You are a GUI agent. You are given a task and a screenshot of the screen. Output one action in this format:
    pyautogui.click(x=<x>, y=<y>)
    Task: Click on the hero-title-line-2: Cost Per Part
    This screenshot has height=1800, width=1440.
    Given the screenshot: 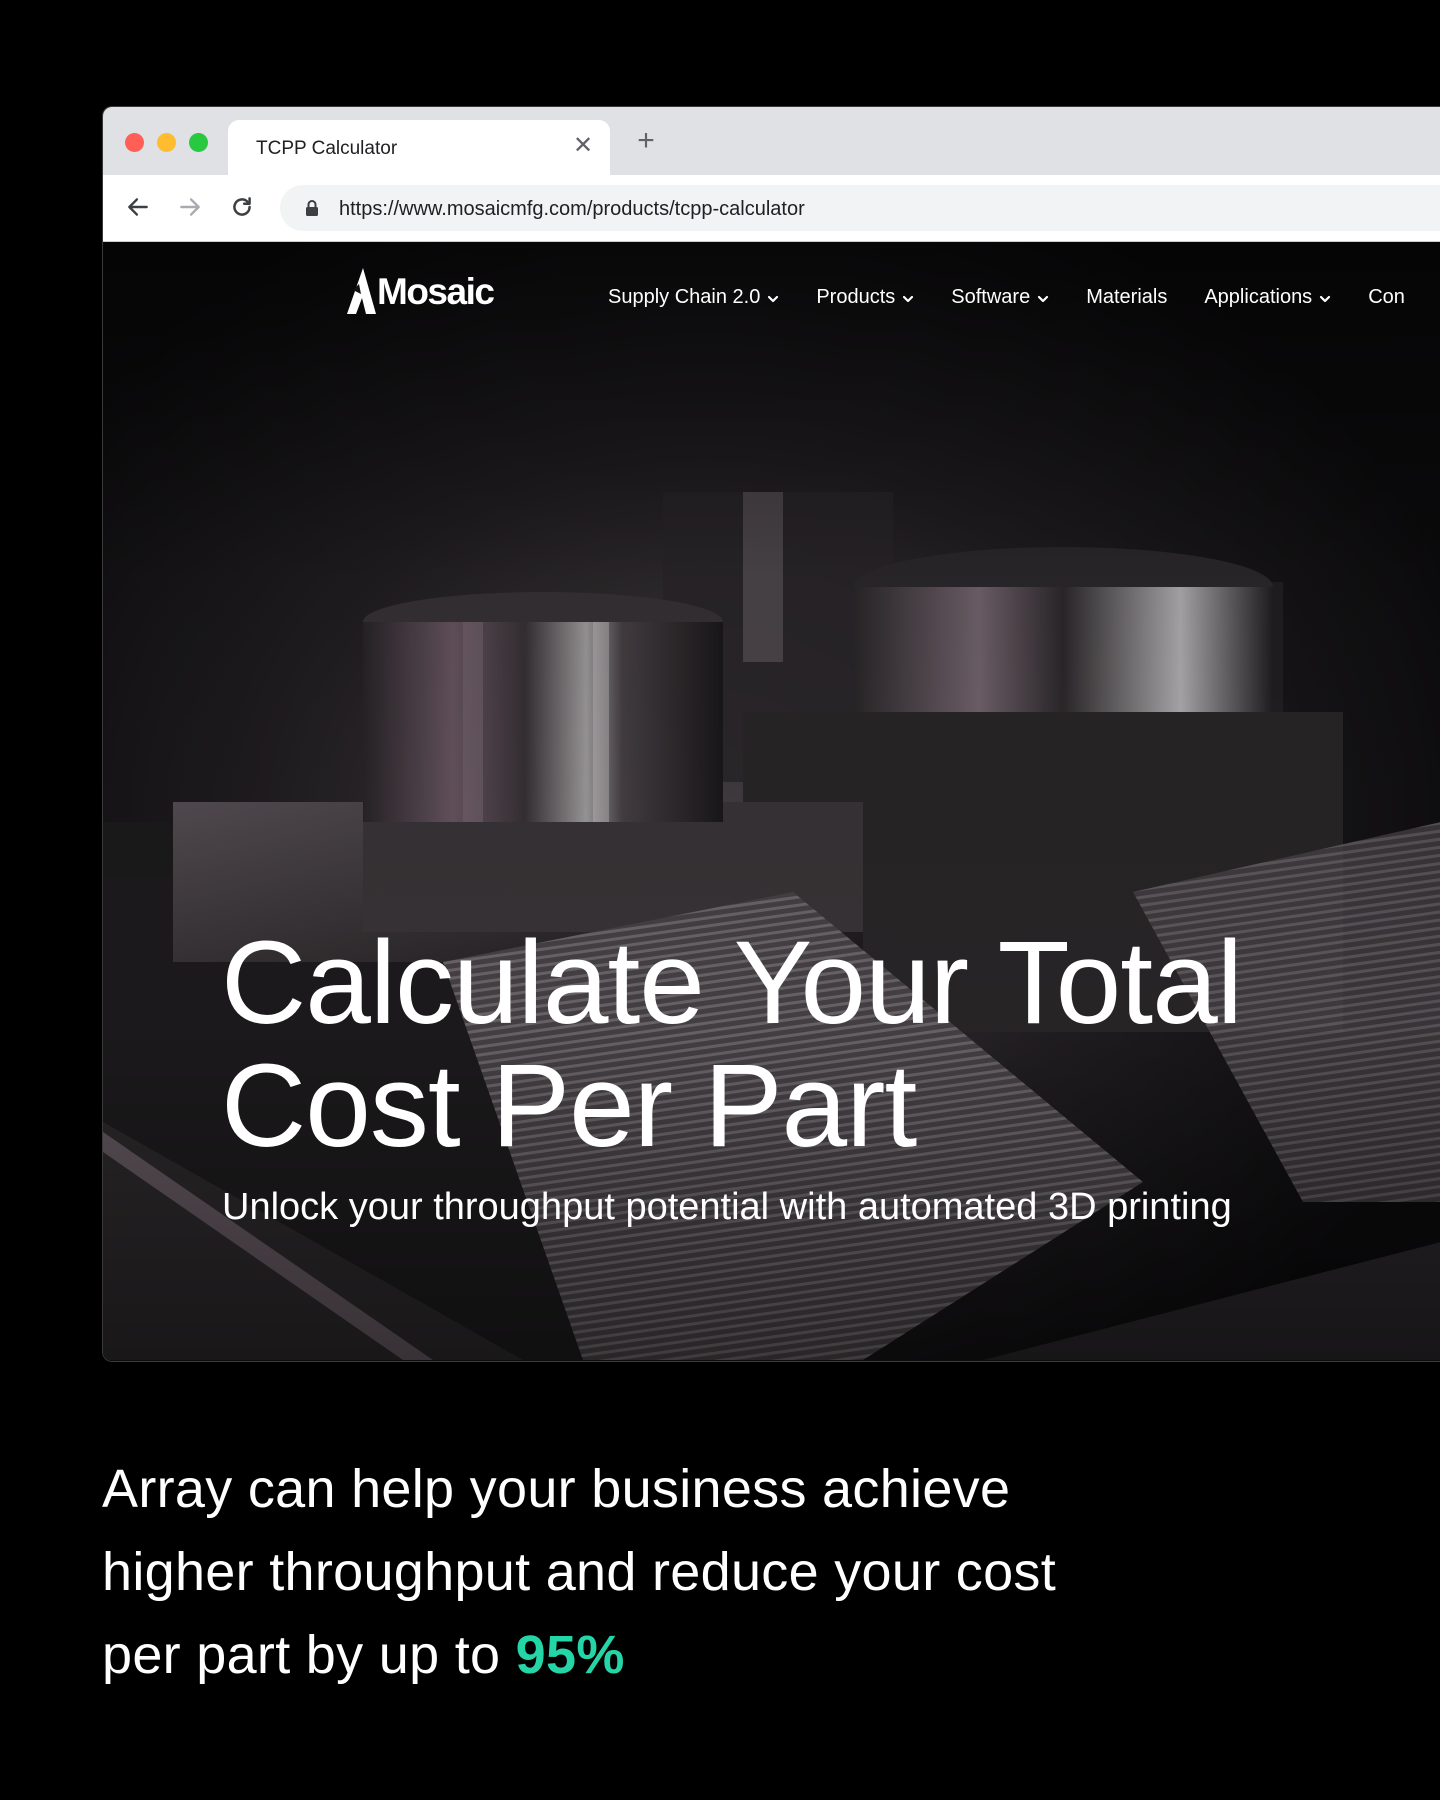 What is the action you would take?
    pyautogui.click(x=569, y=1106)
    